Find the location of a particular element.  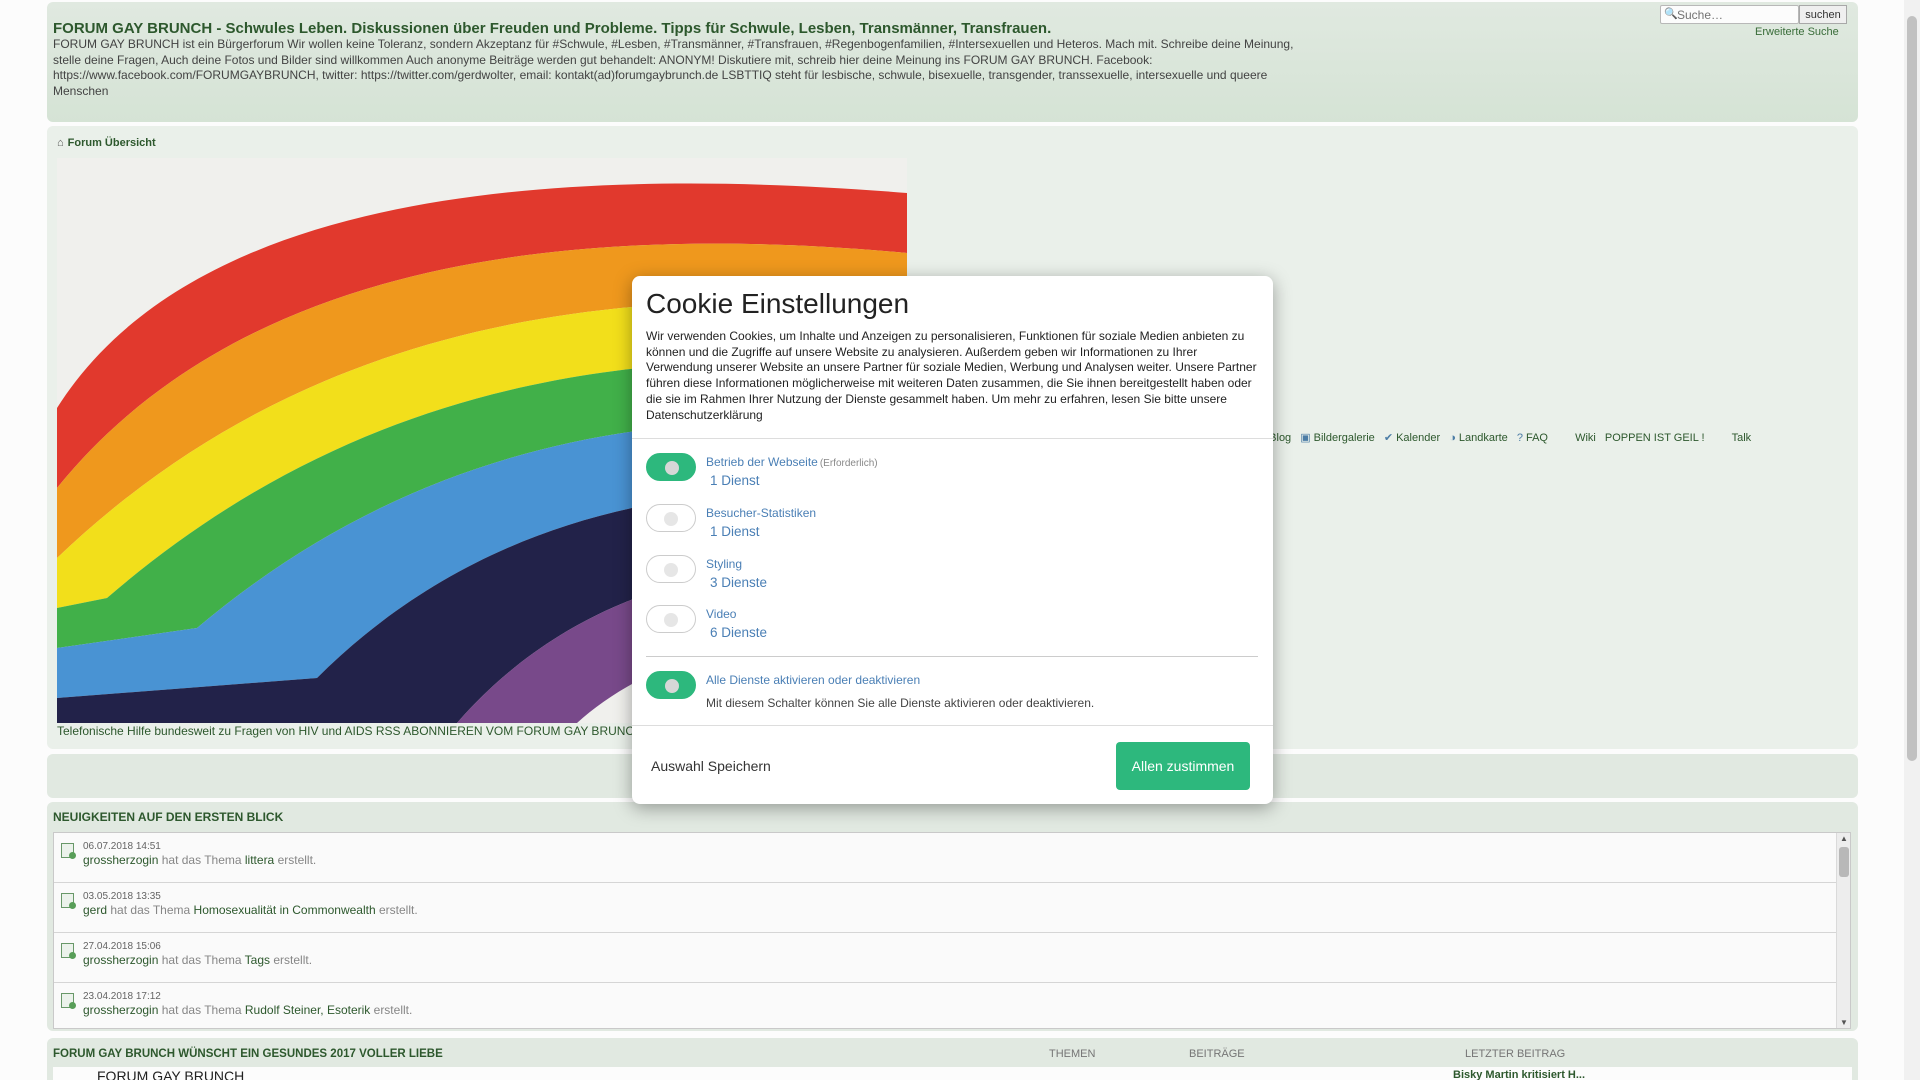

page-scrollbar is located at coordinates (1912, 540).